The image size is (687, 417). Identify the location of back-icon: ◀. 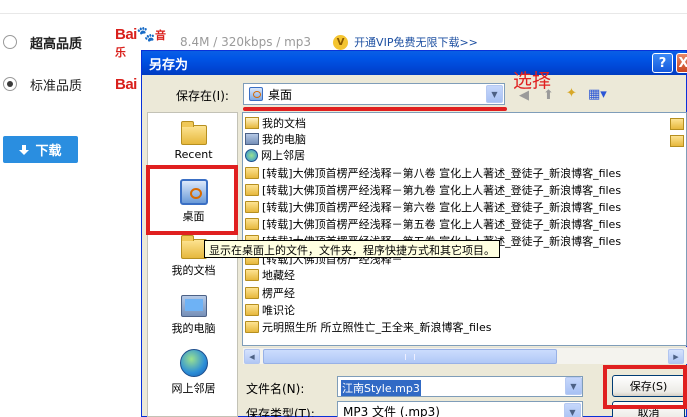
(524, 95).